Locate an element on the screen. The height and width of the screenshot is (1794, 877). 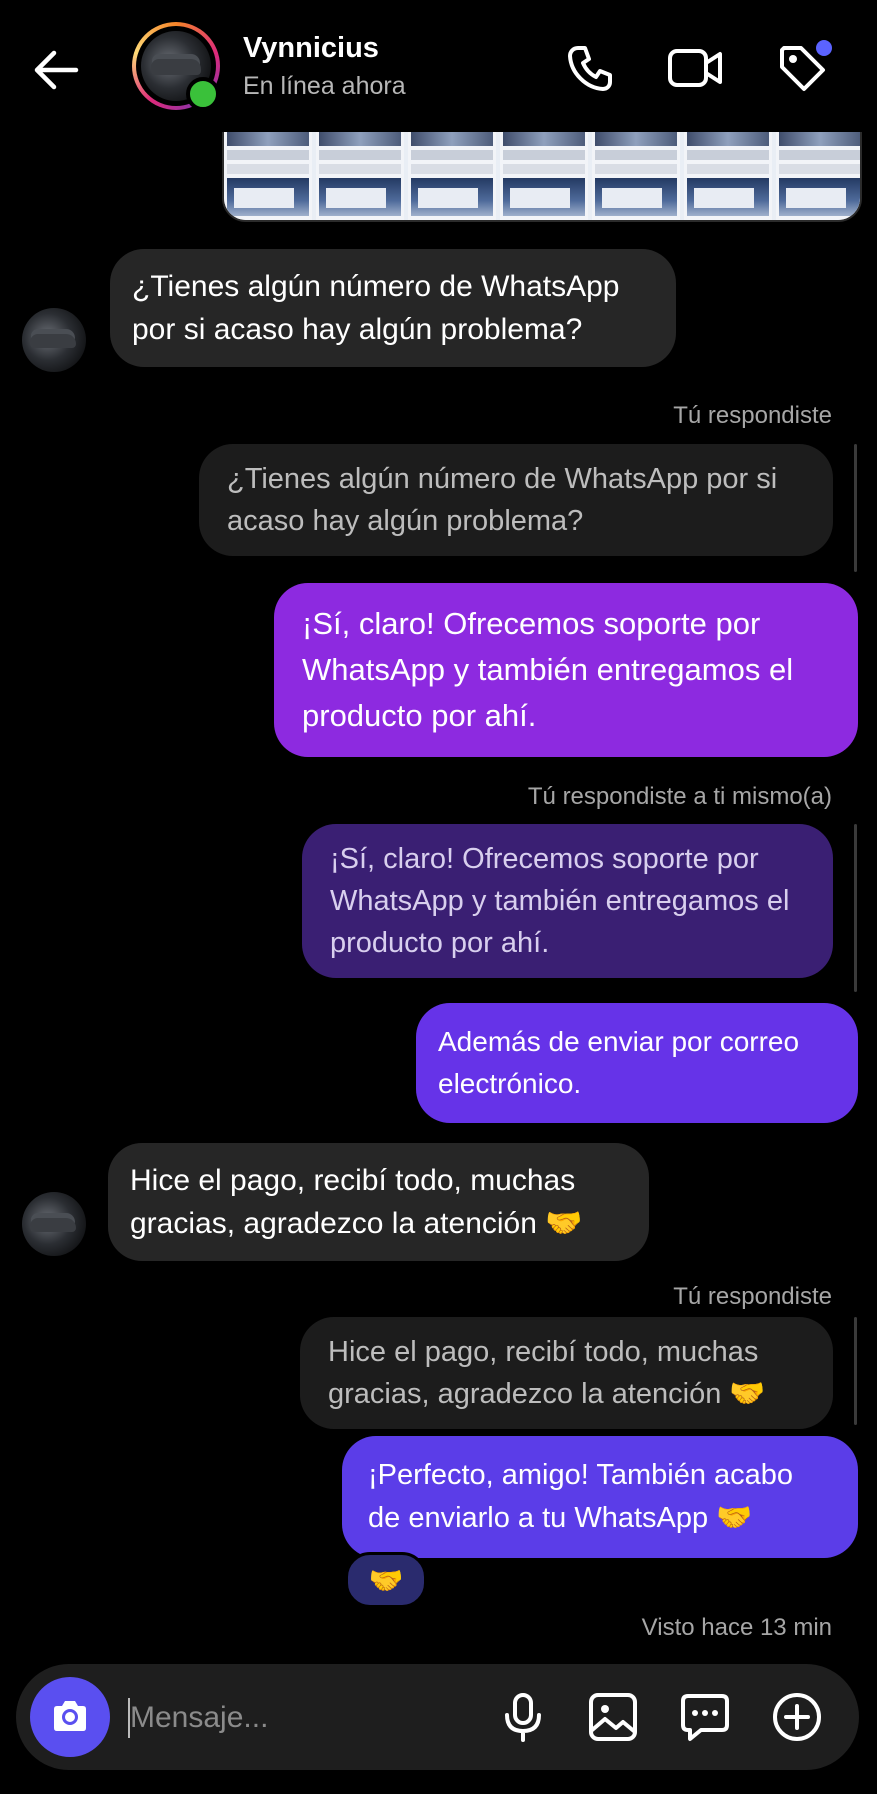
camera-icon is located at coordinates (70, 1716).